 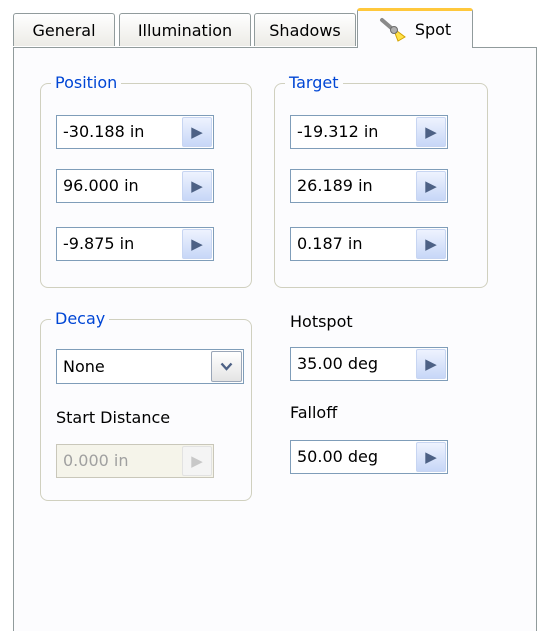 I want to click on hotspot-field: 35.00 deg ▶, so click(x=369, y=364).